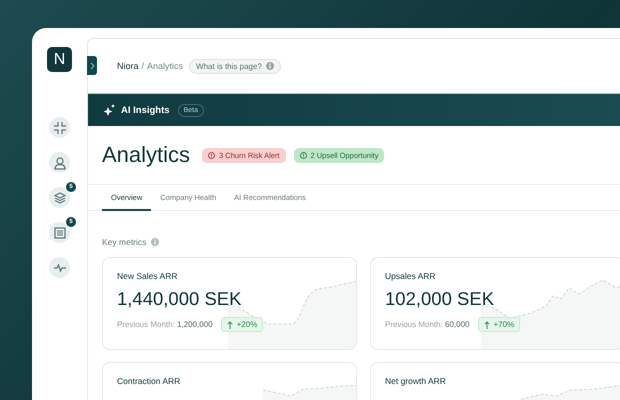 Image resolution: width=620 pixels, height=400 pixels. What do you see at coordinates (235, 66) in the screenshot?
I see `help-button: What is this page?` at bounding box center [235, 66].